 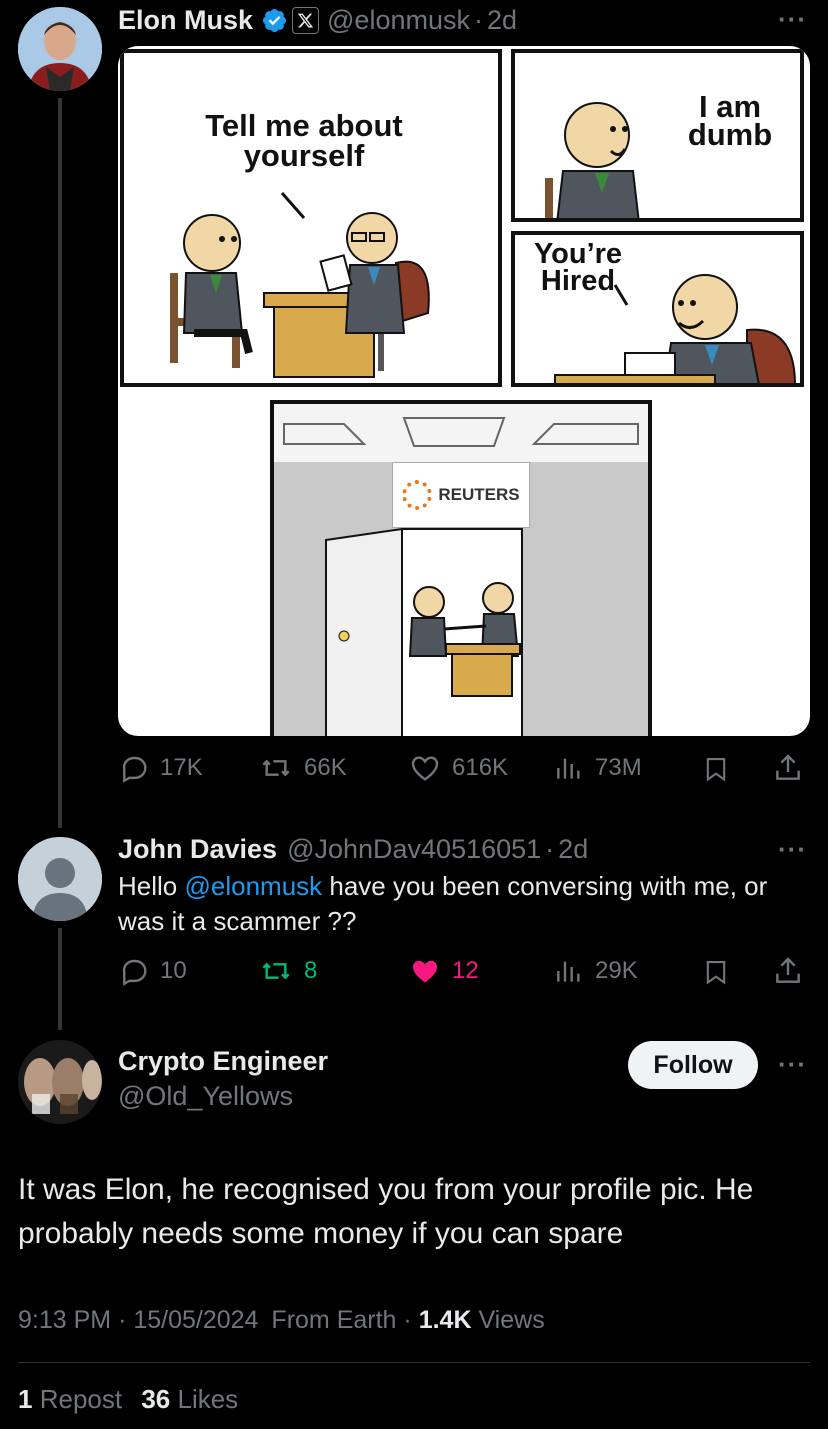 I want to click on tweet-header: John Davies @JohnDav40516051 · 2d, so click(x=353, y=849).